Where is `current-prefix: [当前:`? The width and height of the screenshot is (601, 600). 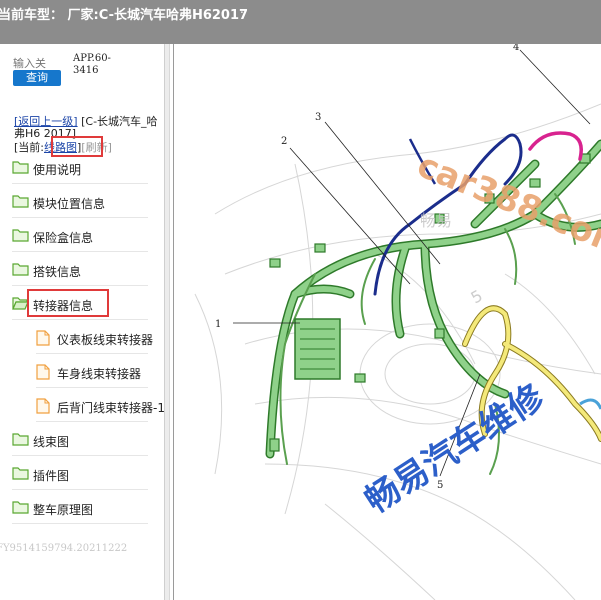
current-prefix: [当前: is located at coordinates (29, 147).